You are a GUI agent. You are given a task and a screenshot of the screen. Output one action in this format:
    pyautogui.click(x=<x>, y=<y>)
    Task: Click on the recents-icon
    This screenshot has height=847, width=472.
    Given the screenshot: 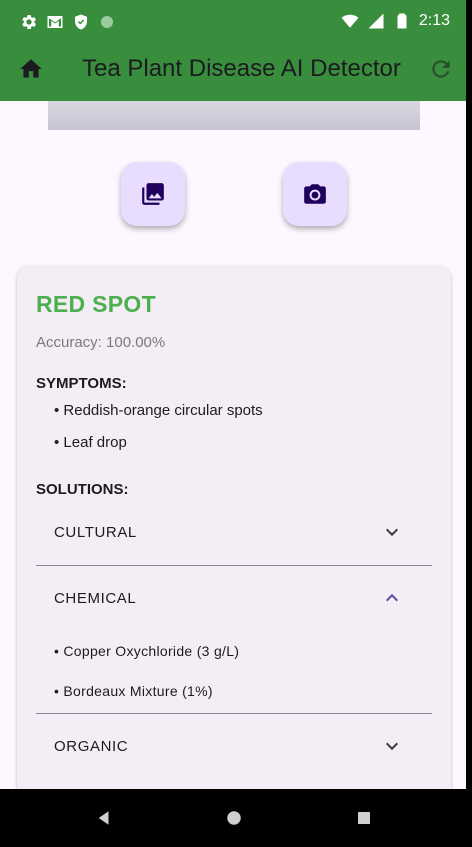 What is the action you would take?
    pyautogui.click(x=364, y=818)
    